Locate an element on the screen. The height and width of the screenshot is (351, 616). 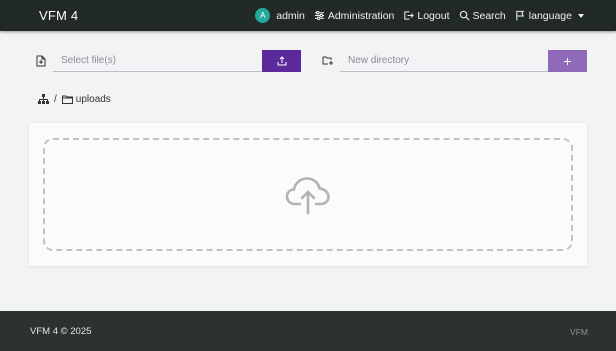
folder-add-icon is located at coordinates (327, 60).